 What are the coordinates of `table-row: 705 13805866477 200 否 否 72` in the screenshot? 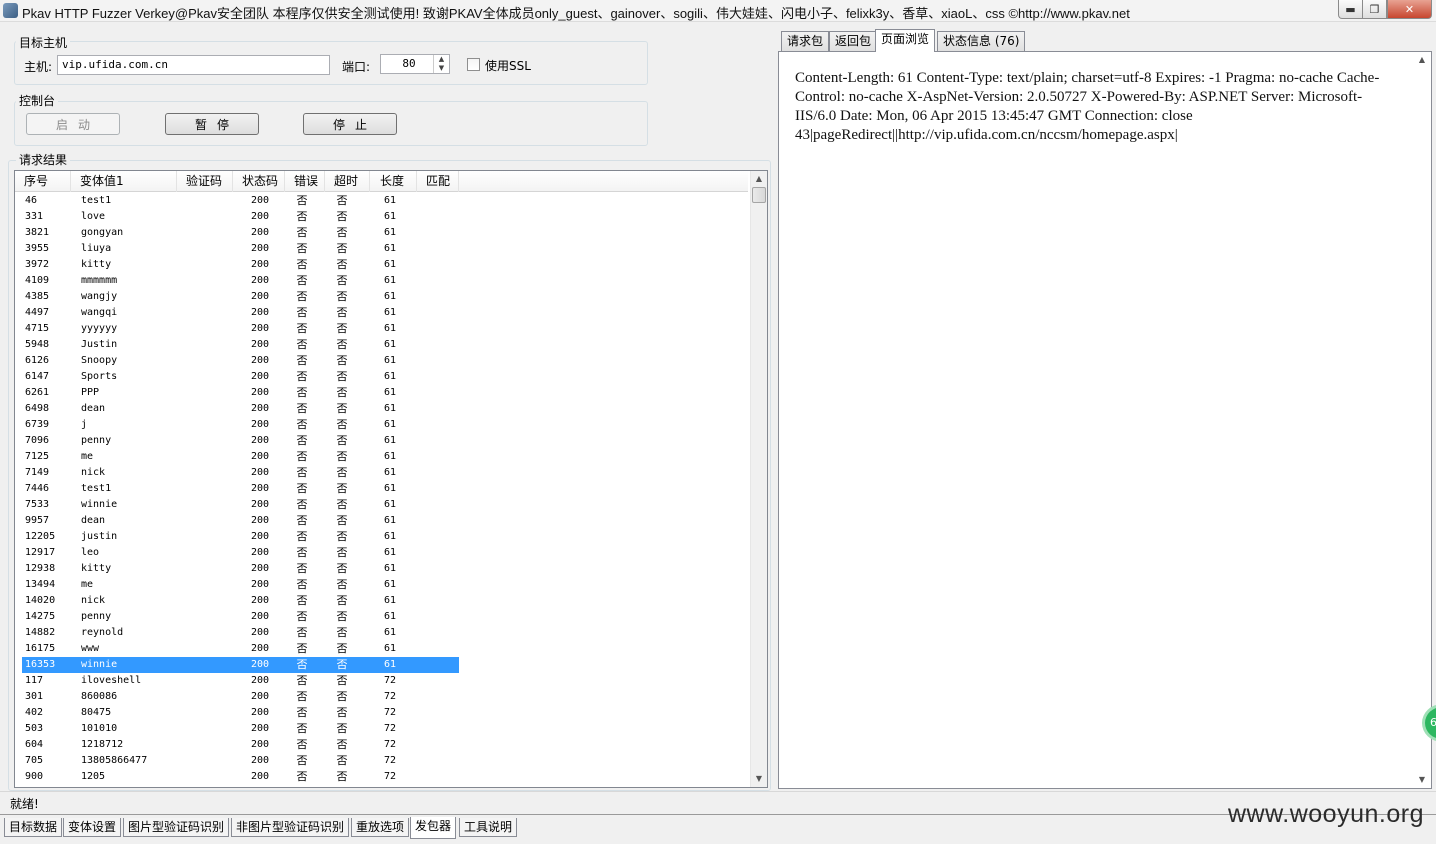 It's located at (240, 761).